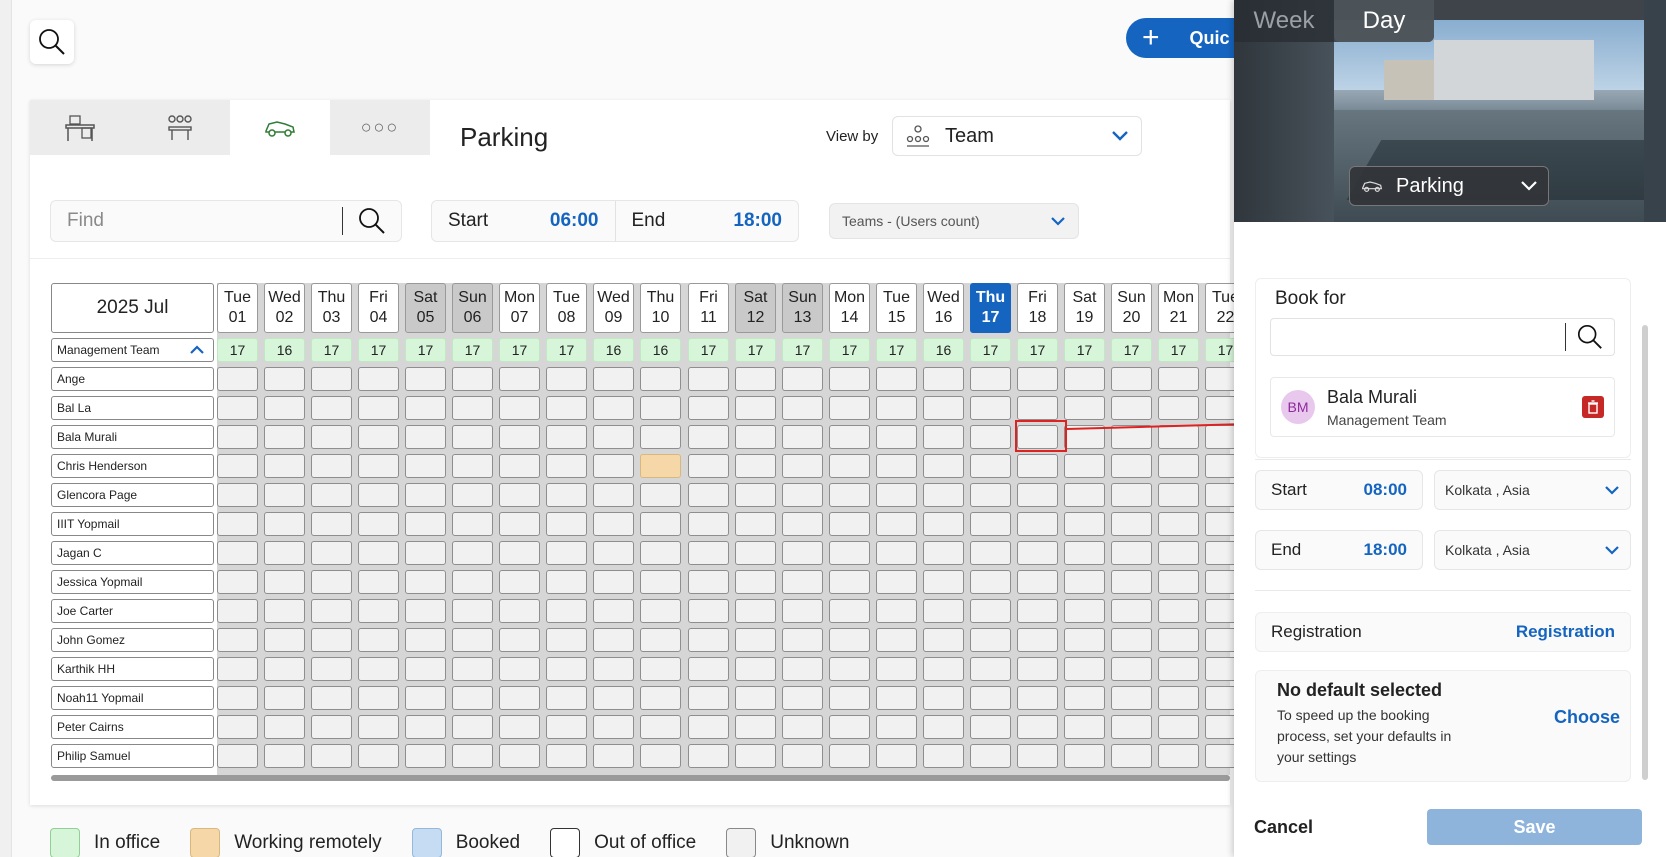  I want to click on day-header: Sat 12, so click(755, 308).